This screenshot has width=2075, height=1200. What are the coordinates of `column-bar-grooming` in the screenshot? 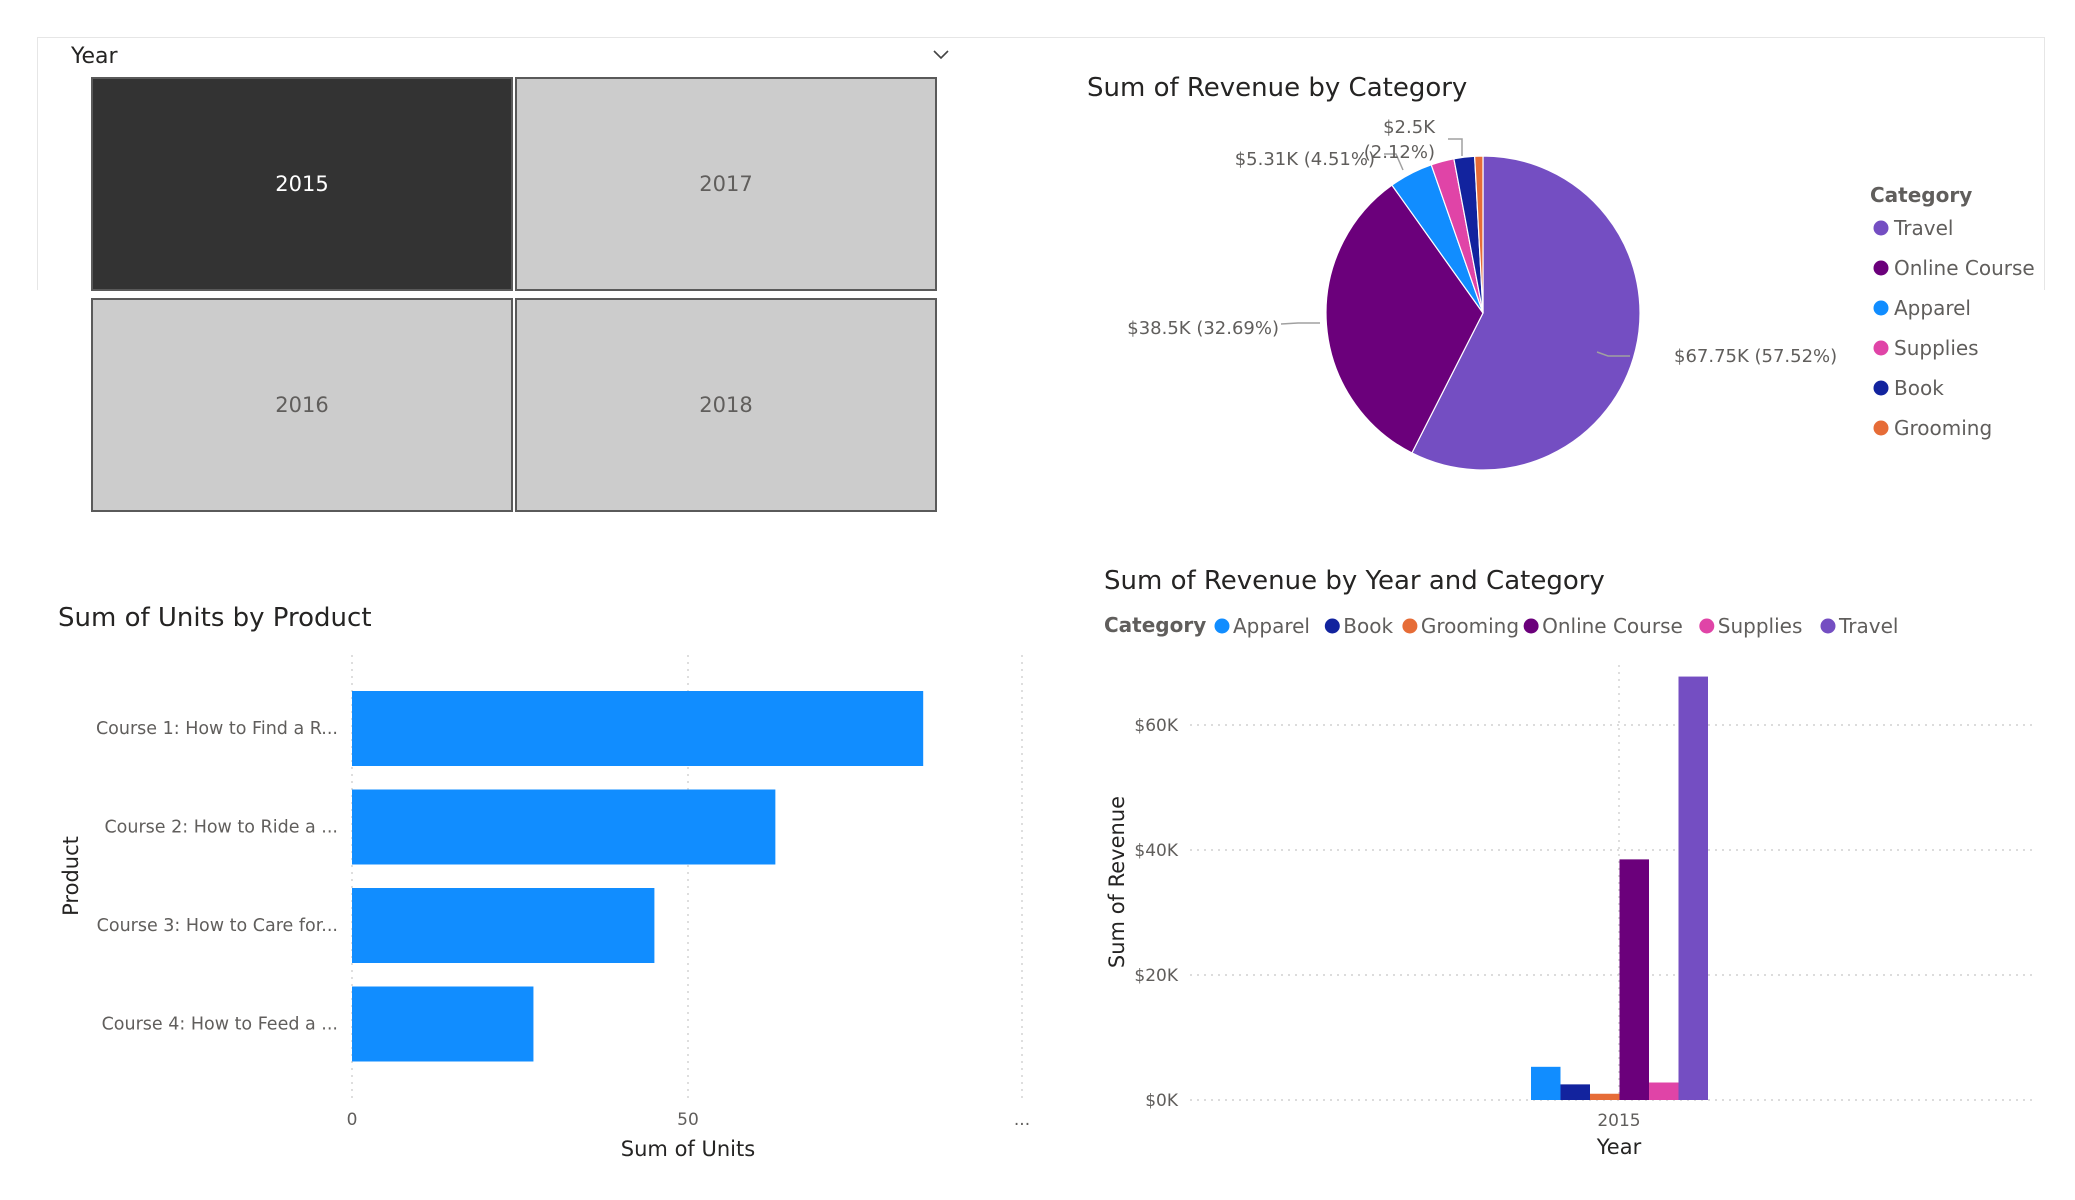 It's located at (1605, 1096).